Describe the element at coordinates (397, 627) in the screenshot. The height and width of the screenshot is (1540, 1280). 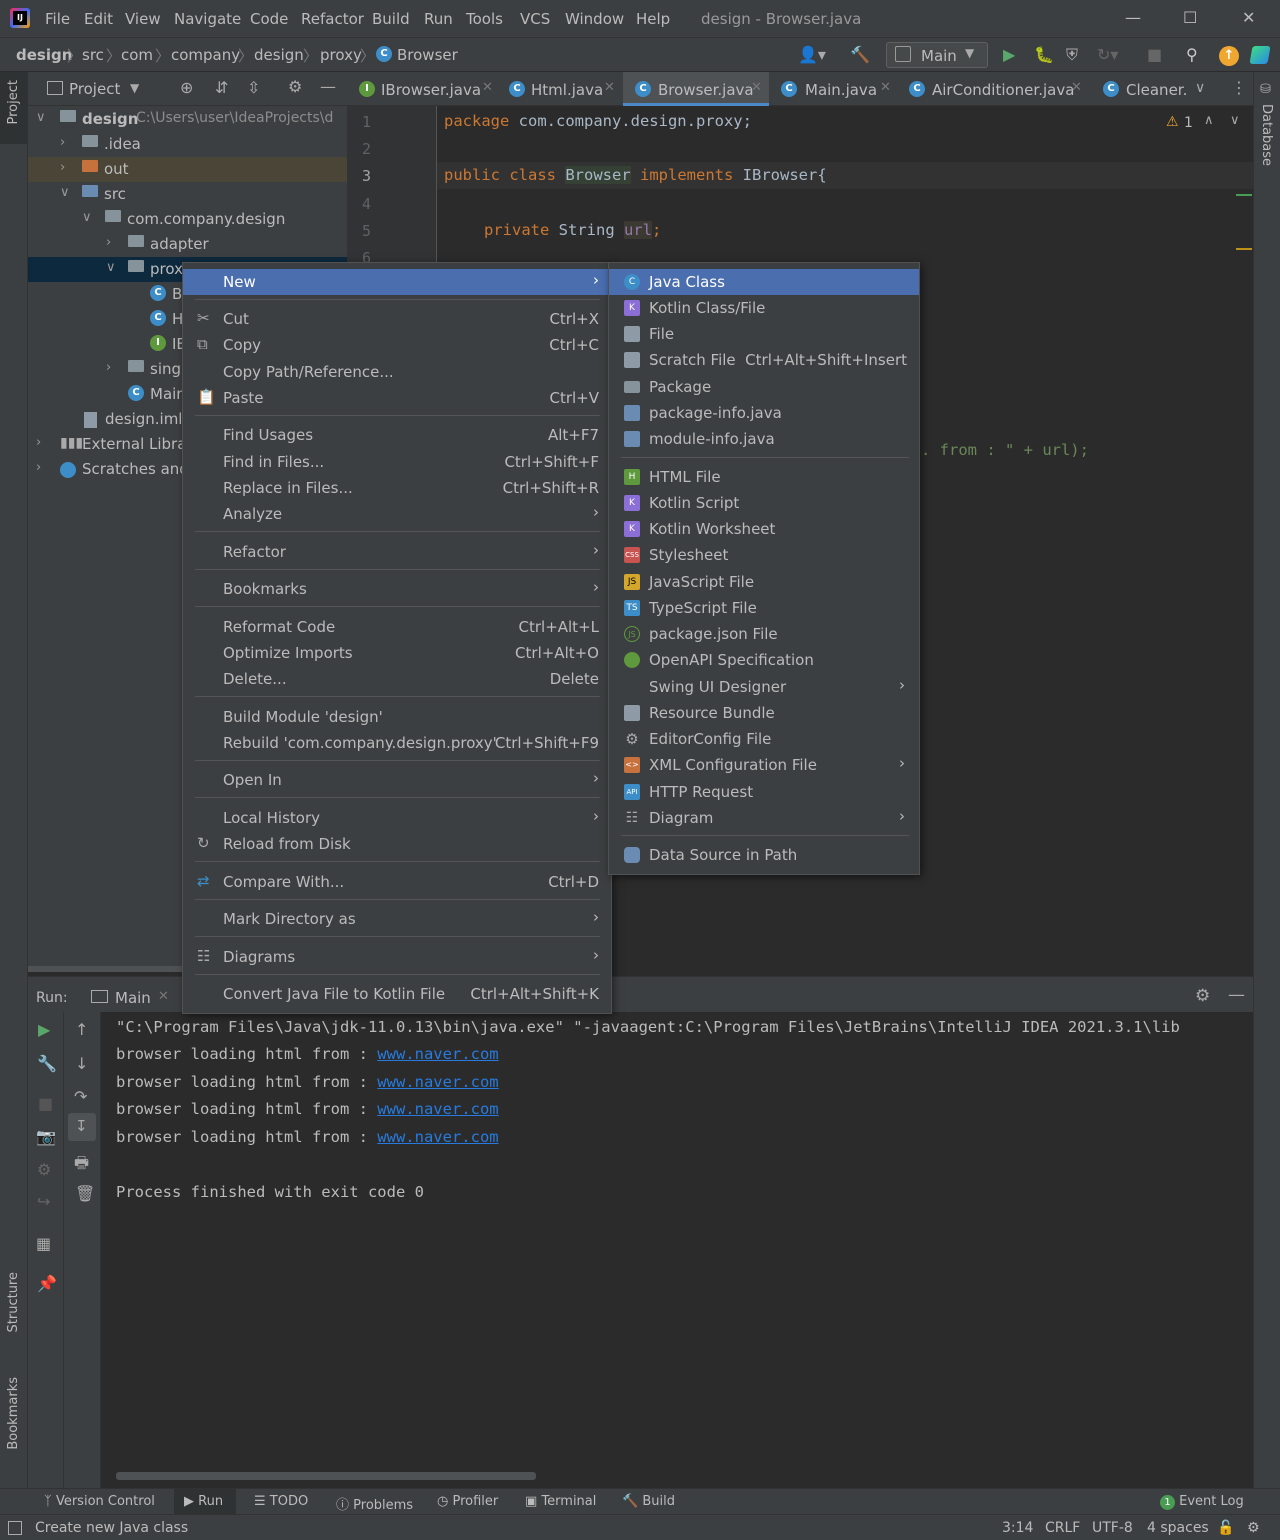
I see `menu-item-reformat-code: Reformat Code Ctrl+Alt+L` at that location.